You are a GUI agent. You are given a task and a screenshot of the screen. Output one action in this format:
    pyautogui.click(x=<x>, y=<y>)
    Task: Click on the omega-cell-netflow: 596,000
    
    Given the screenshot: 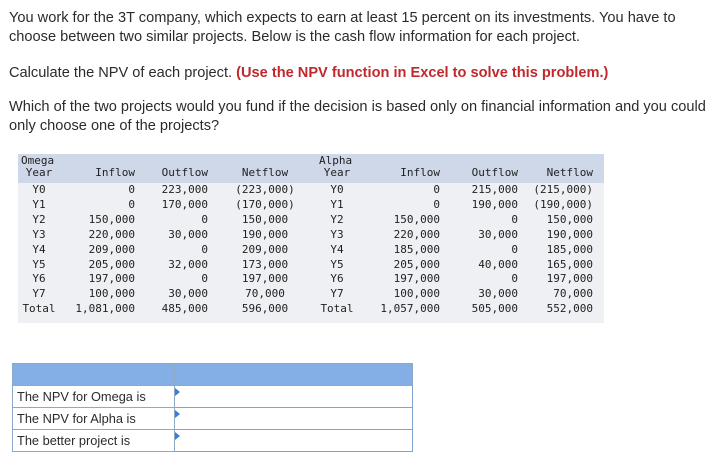 What is the action you would take?
    pyautogui.click(x=265, y=309)
    